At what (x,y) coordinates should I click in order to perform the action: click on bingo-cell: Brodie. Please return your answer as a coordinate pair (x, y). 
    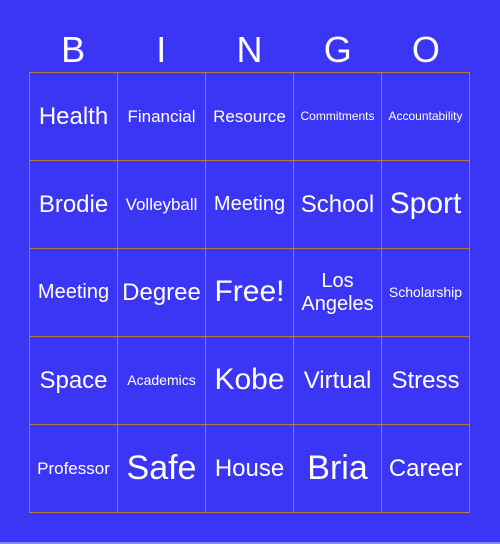
    Looking at the image, I should click on (74, 205).